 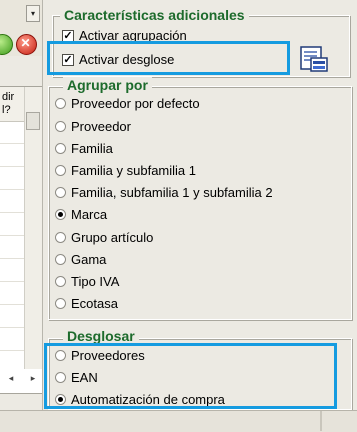 I want to click on group-option-supplier: Proveedor, so click(x=93, y=127).